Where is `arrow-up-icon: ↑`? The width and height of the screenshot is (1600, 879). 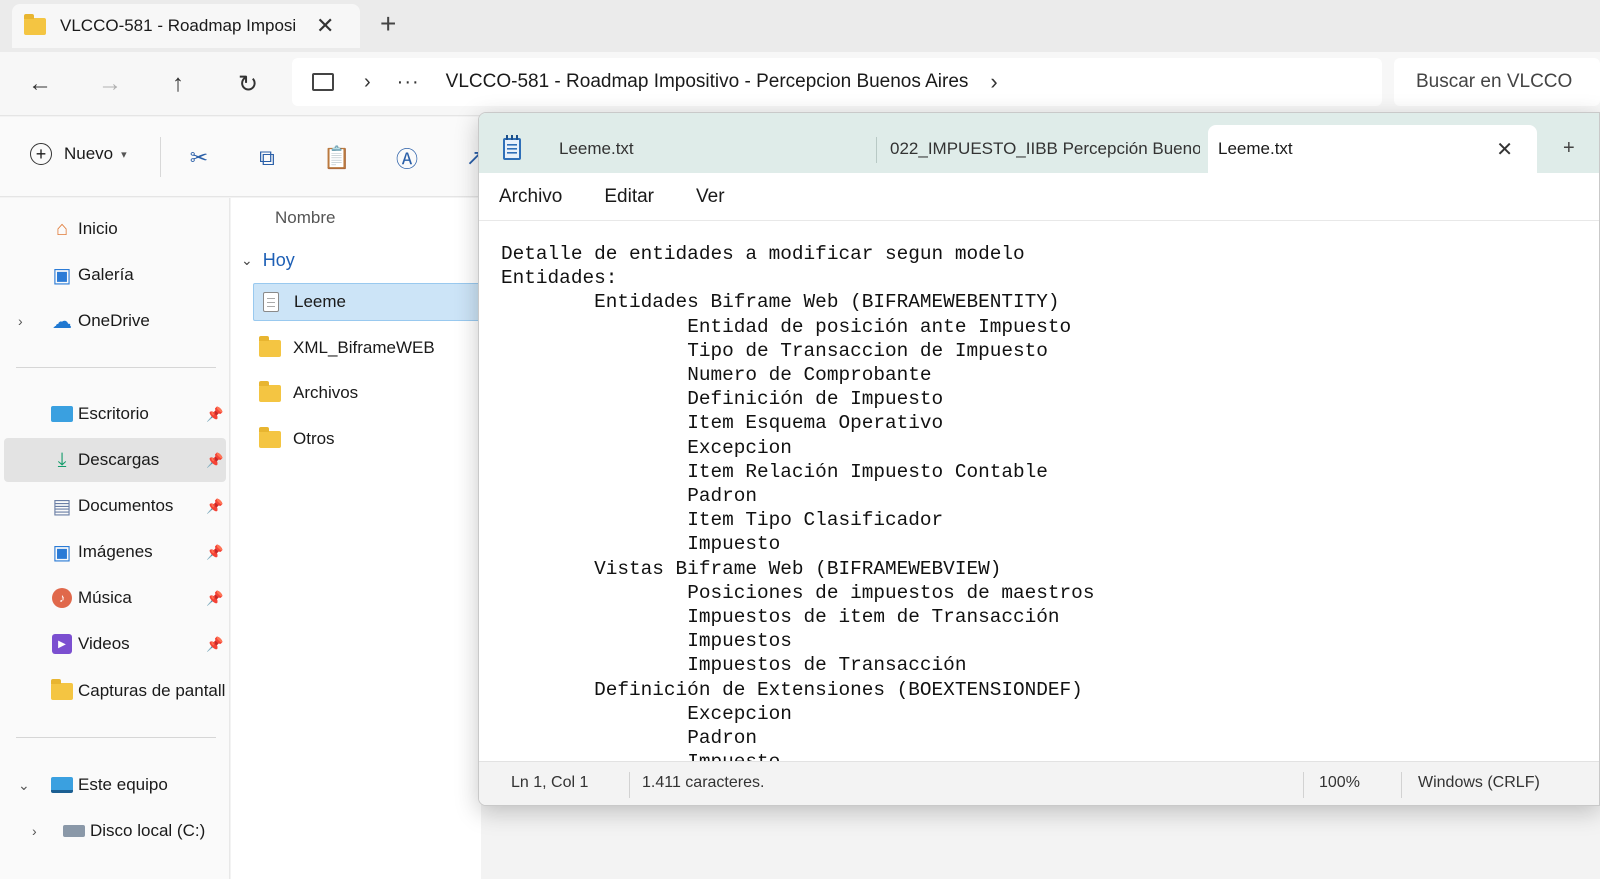
arrow-up-icon: ↑ is located at coordinates (178, 83).